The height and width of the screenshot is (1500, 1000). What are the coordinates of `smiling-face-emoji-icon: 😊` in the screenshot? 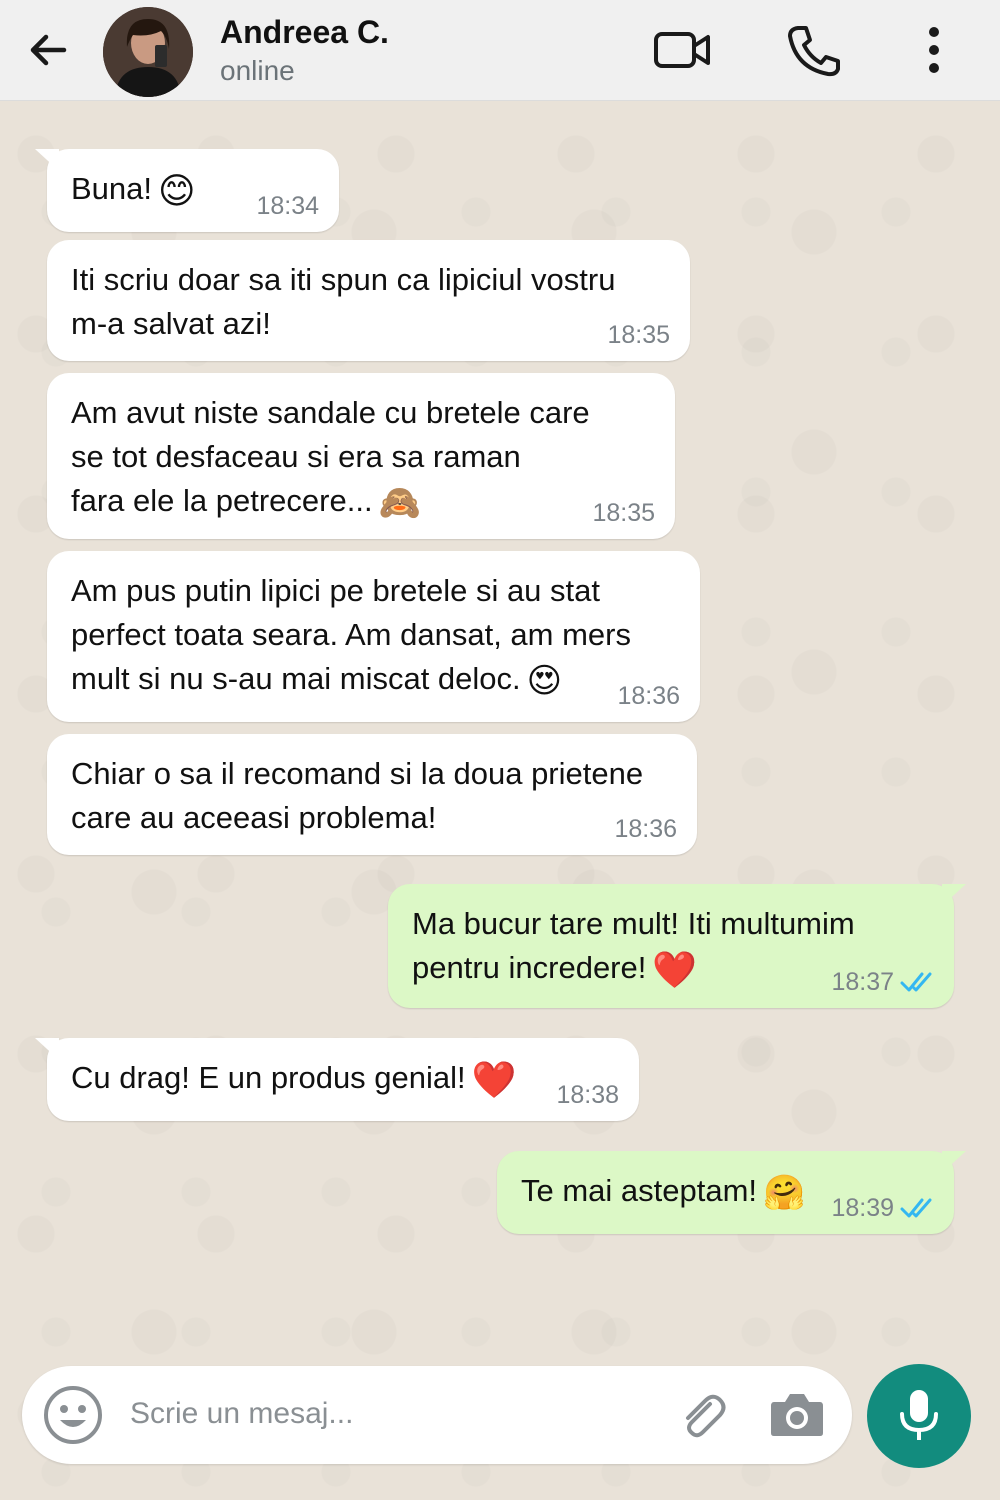 It's located at (177, 190).